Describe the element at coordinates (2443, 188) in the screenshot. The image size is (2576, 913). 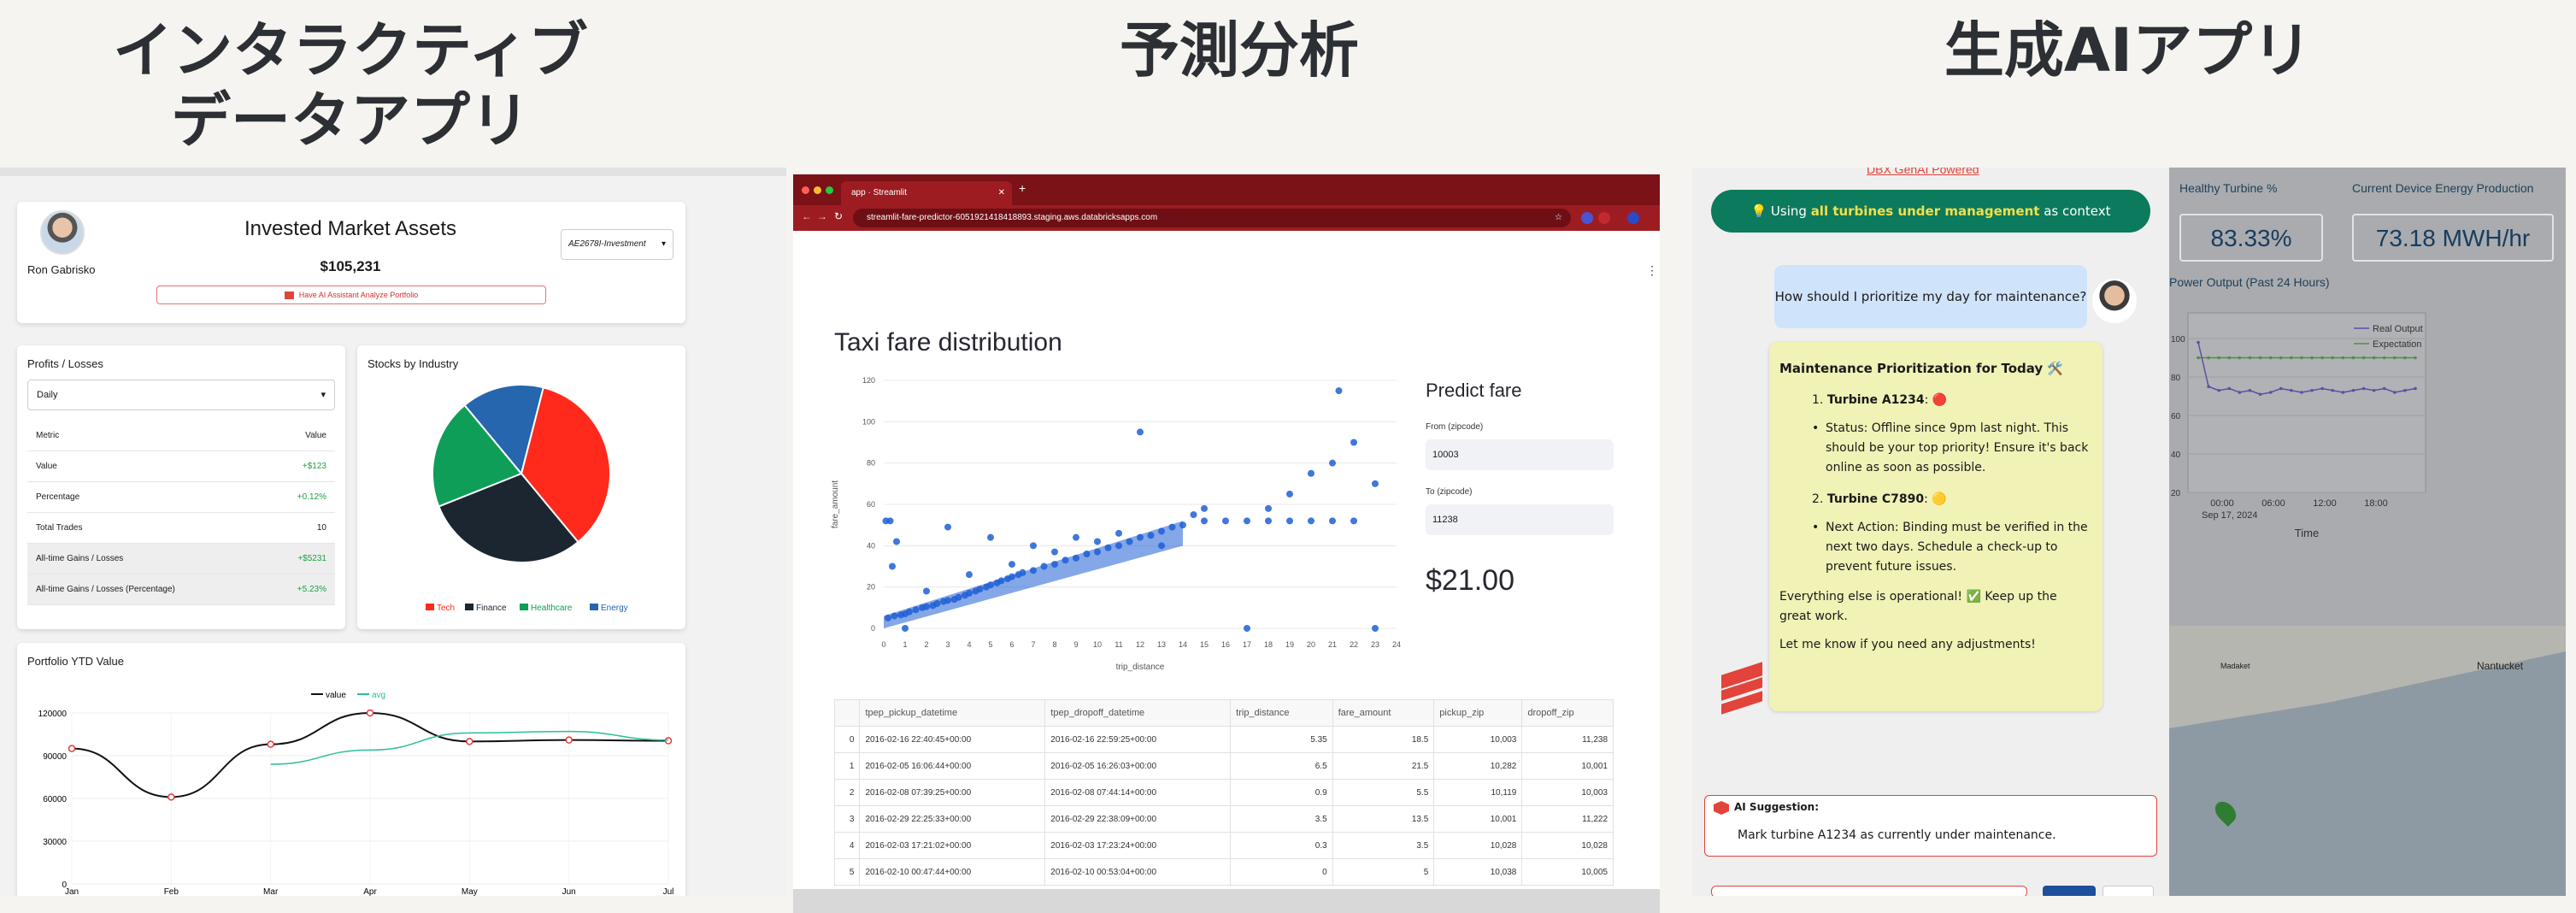
I see `metric2-label: Current Device Energy Production` at that location.